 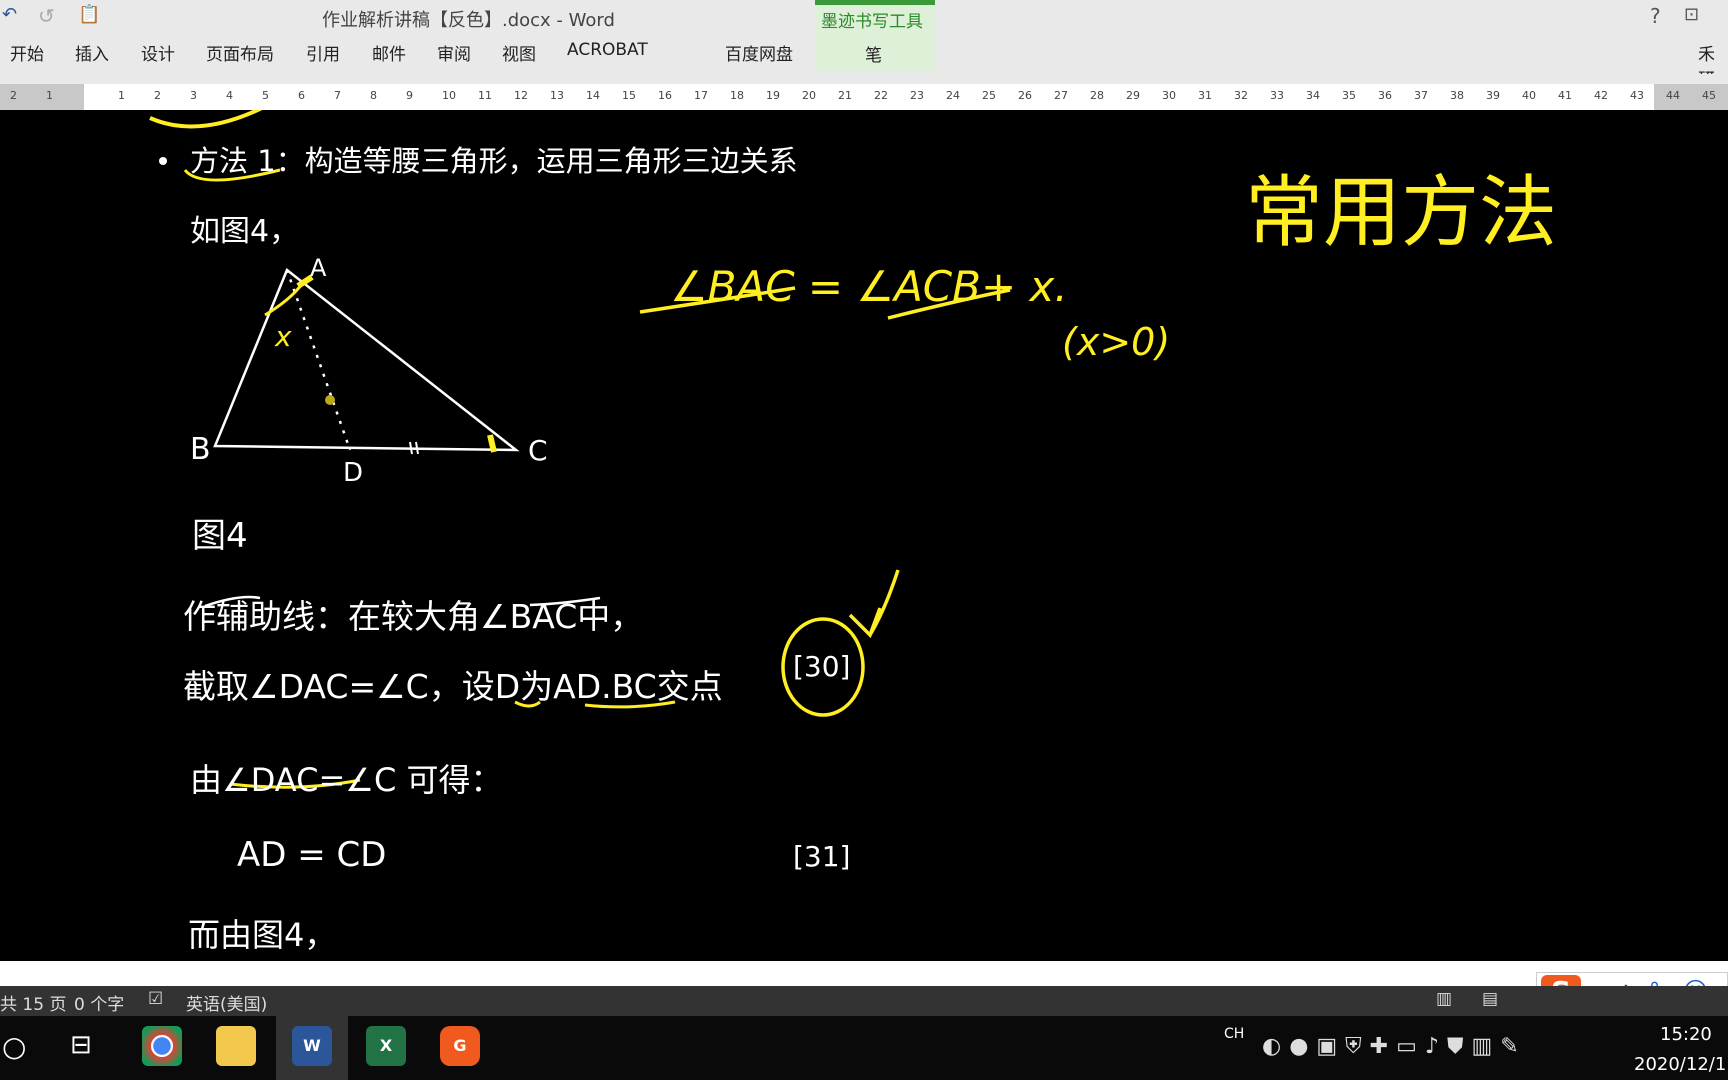 I want to click on ruler-tick: 43, so click(x=1637, y=95).